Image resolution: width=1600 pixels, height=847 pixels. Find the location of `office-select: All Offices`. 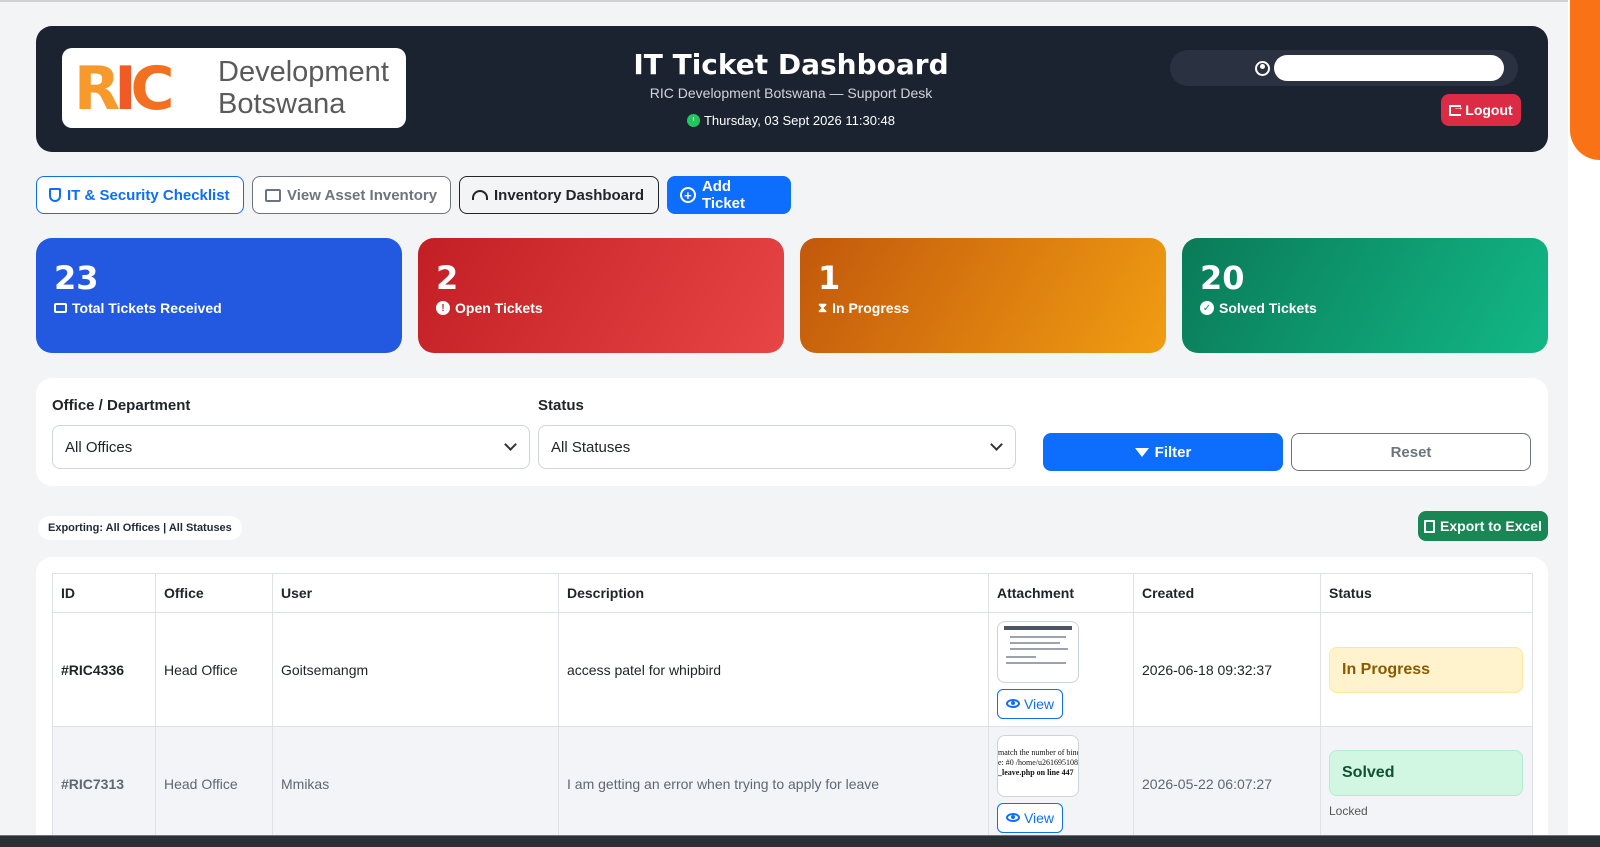

office-select: All Offices is located at coordinates (291, 447).